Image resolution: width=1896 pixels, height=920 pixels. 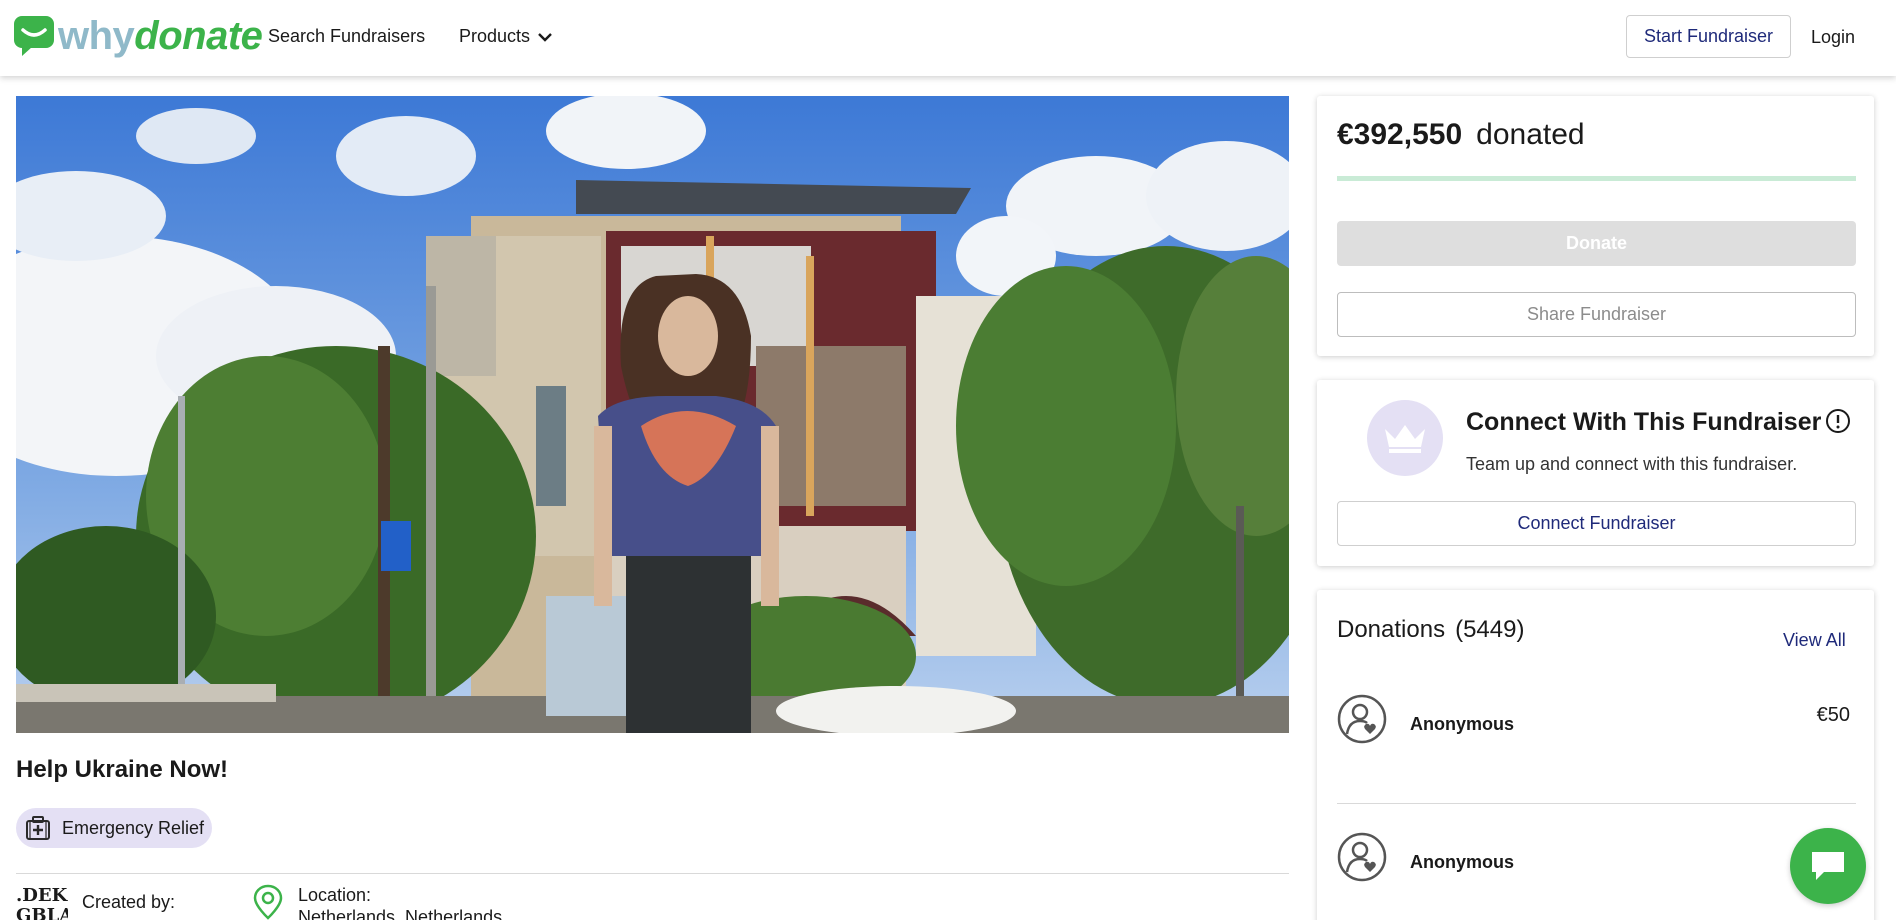 What do you see at coordinates (1708, 36) in the screenshot?
I see `start-fundraiser-button: Start Fundraiser` at bounding box center [1708, 36].